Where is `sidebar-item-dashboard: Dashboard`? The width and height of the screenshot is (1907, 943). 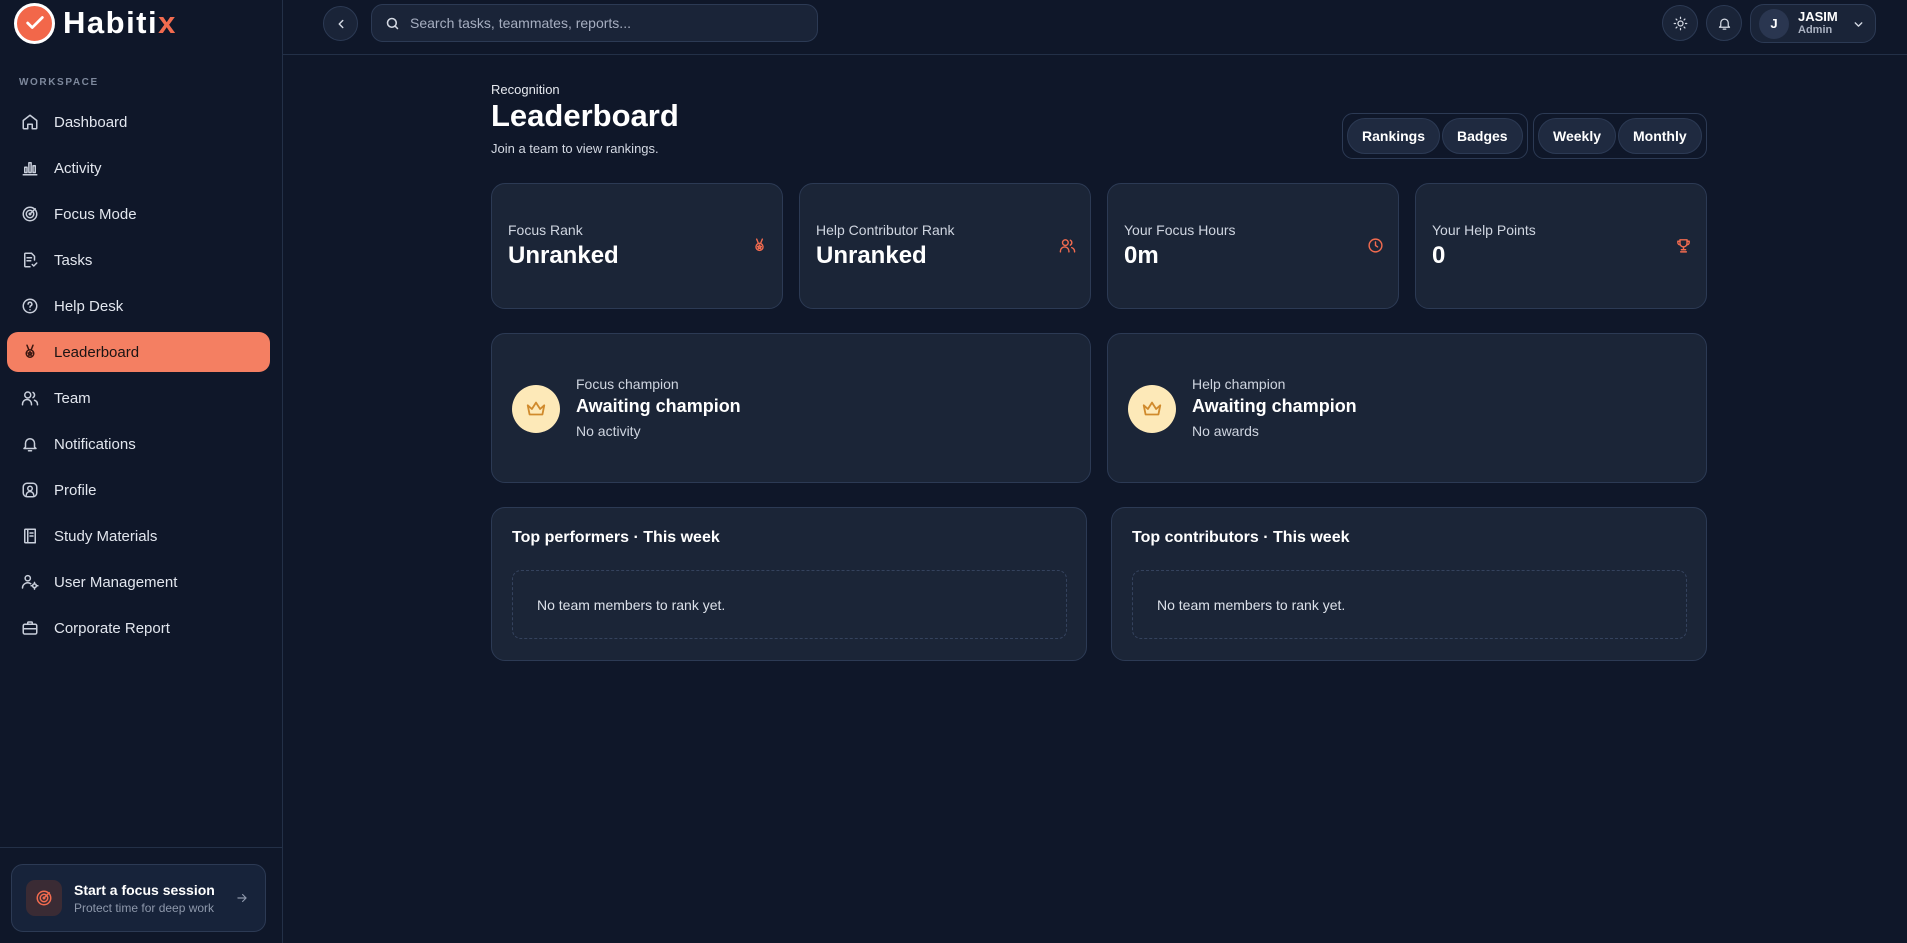 sidebar-item-dashboard: Dashboard is located at coordinates (138, 122).